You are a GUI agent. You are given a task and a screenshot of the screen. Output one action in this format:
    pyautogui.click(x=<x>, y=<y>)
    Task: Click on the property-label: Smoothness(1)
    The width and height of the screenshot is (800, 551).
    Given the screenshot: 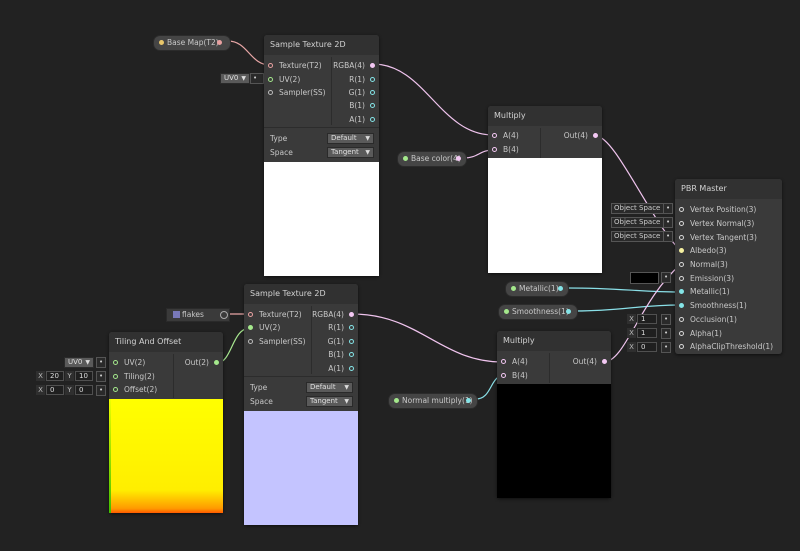 What is the action you would take?
    pyautogui.click(x=540, y=311)
    